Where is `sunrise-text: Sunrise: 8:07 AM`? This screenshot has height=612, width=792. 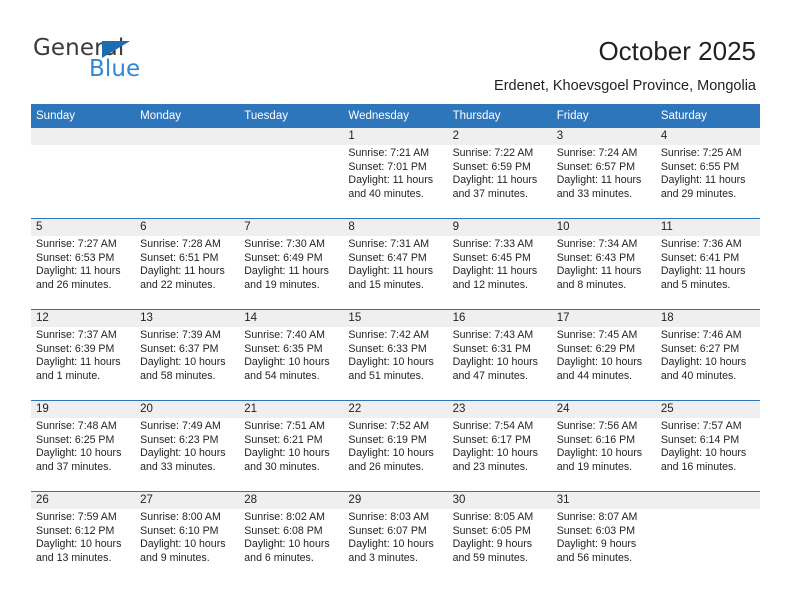
sunrise-text: Sunrise: 8:07 AM is located at coordinates (597, 517).